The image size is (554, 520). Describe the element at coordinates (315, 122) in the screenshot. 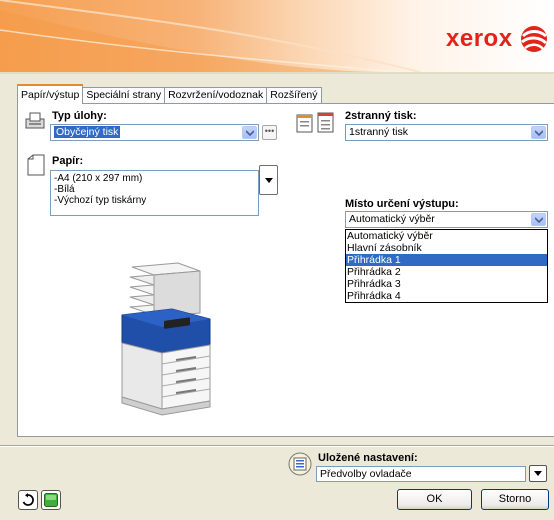

I see `duplex-icon` at that location.